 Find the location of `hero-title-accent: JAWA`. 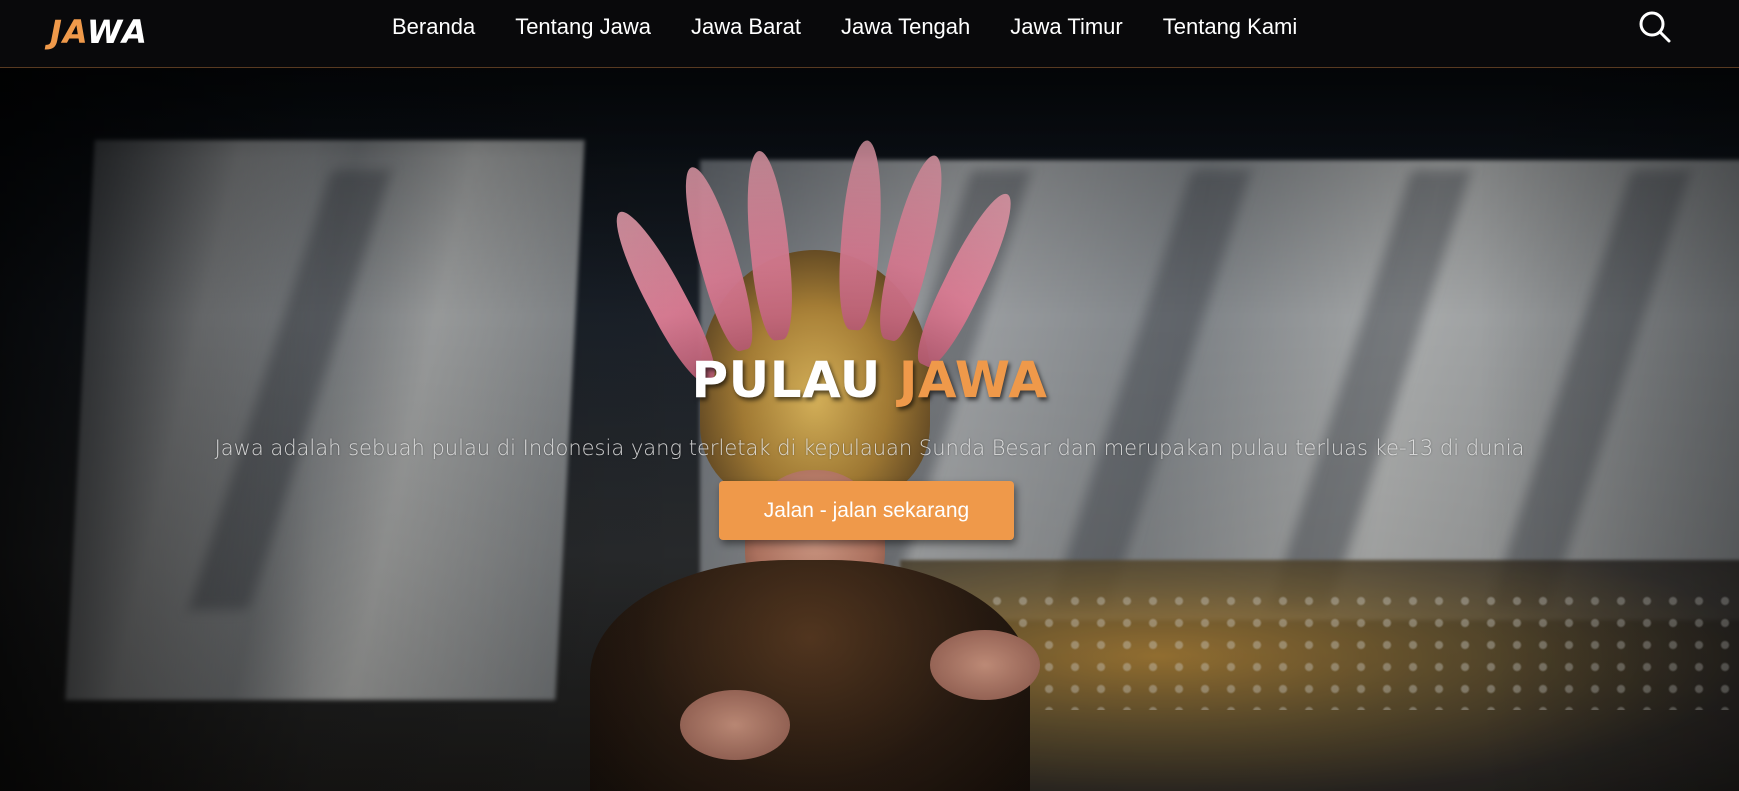

hero-title-accent: JAWA is located at coordinates (973, 380).